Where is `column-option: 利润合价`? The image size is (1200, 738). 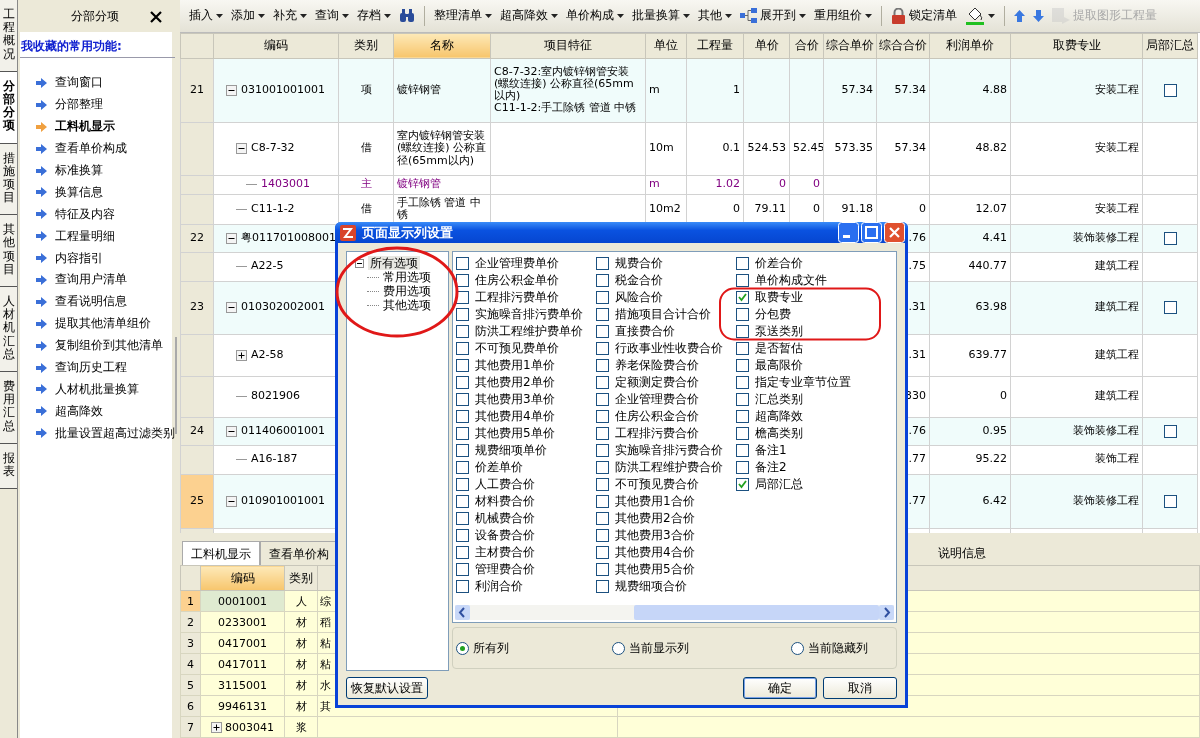 column-option: 利润合价 is located at coordinates (526, 586).